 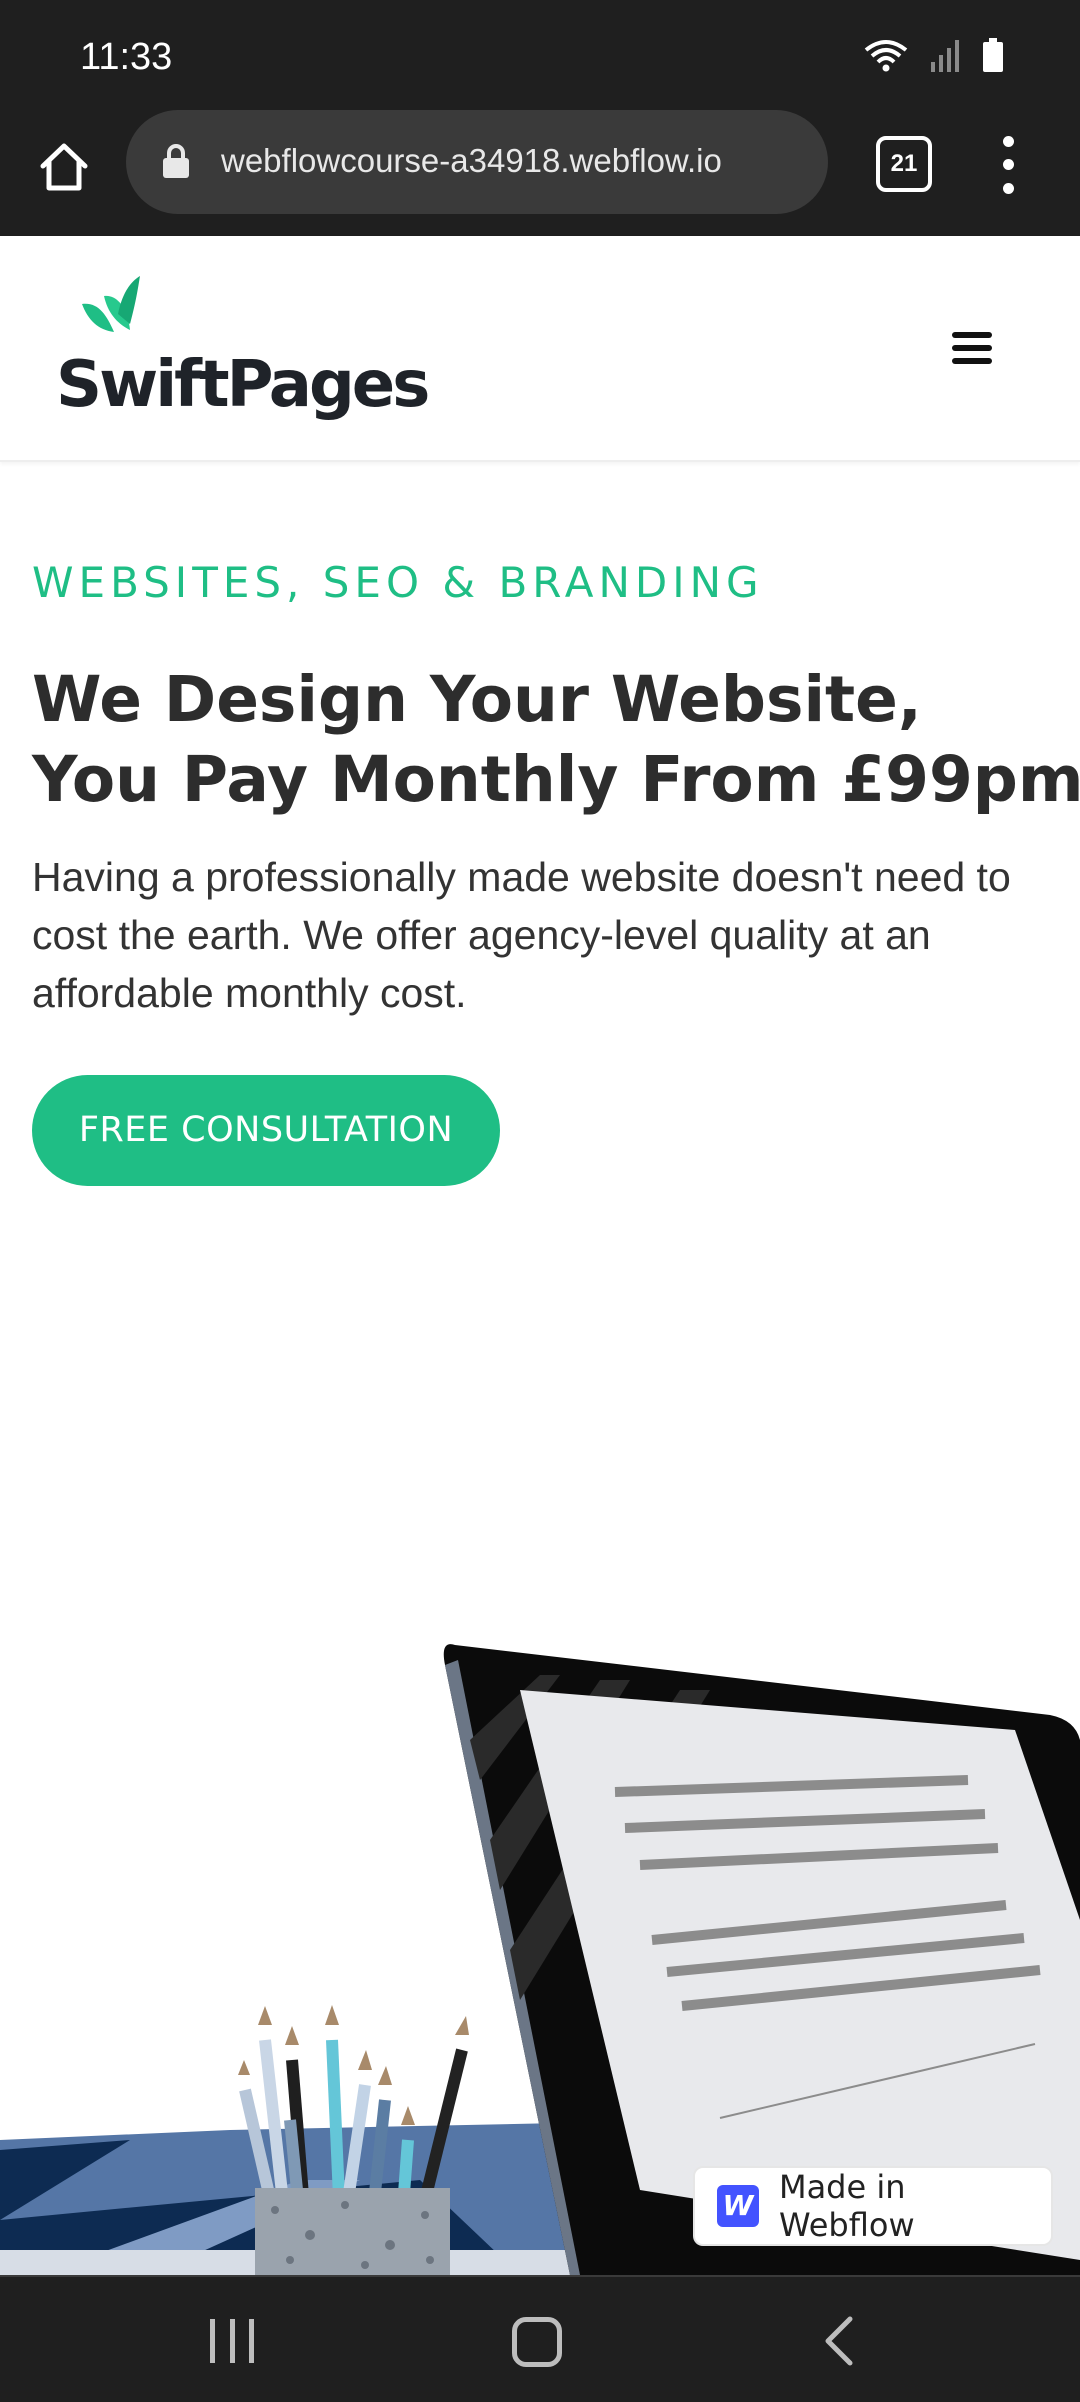 I want to click on hamburger-menu-button, so click(x=972, y=348).